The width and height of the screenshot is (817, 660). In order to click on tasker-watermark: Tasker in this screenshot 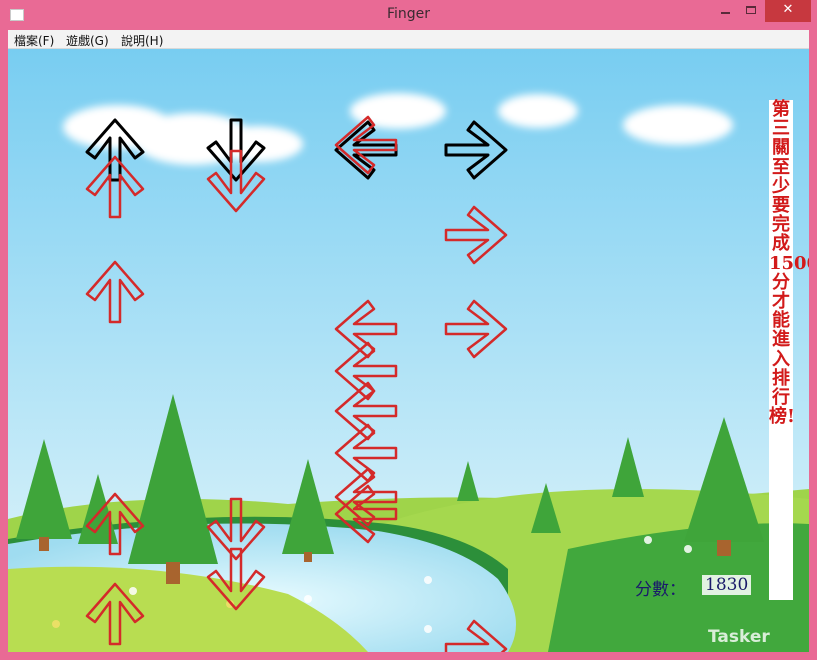, I will do `click(739, 637)`.